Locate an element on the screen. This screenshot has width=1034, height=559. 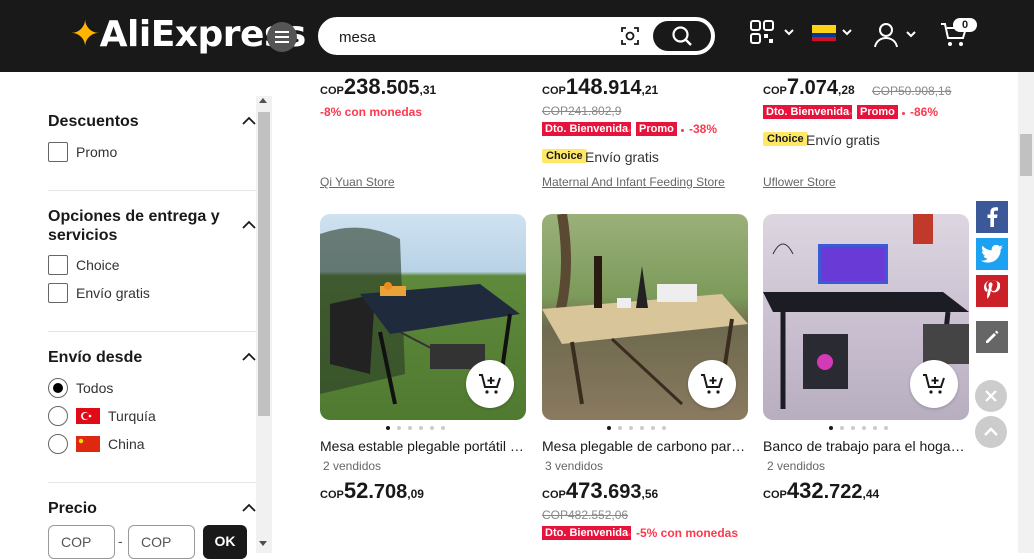
facebook-icon is located at coordinates (992, 217).